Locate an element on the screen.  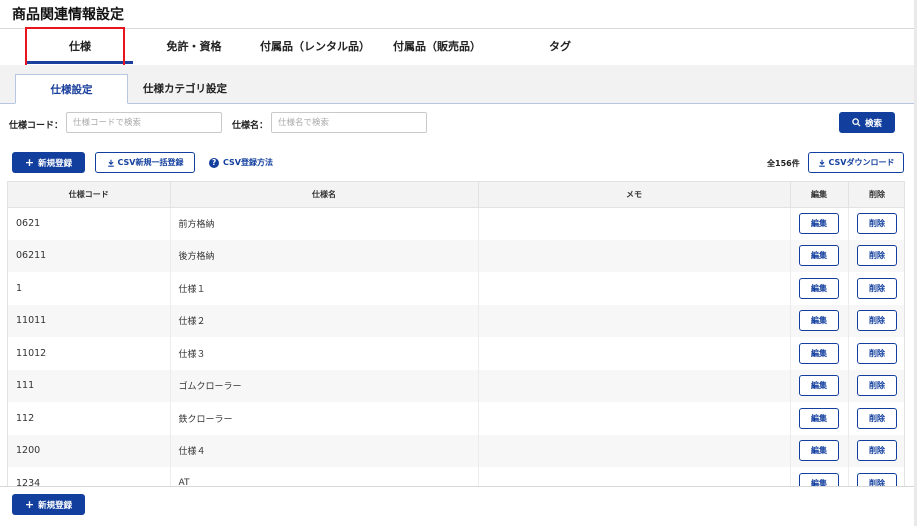
table-row: 1 仕様１ 編集 削除 is located at coordinates (456, 288).